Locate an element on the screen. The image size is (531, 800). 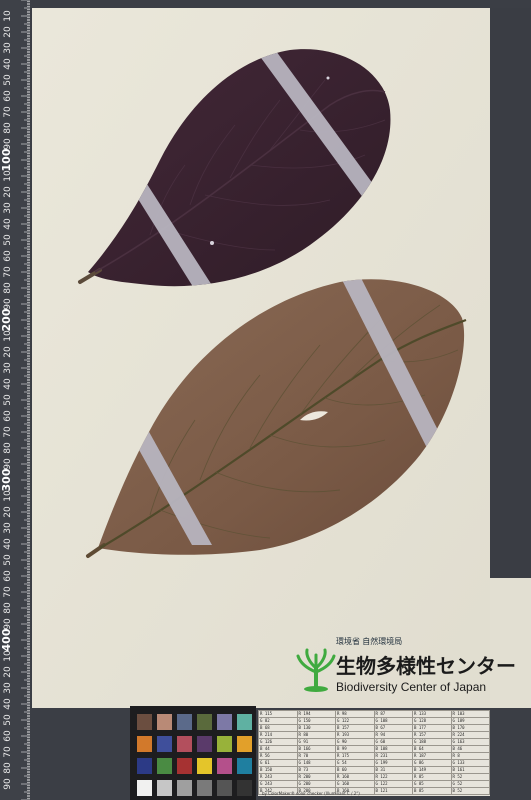
color-table-cell: R 94 is located at coordinates (393, 735).